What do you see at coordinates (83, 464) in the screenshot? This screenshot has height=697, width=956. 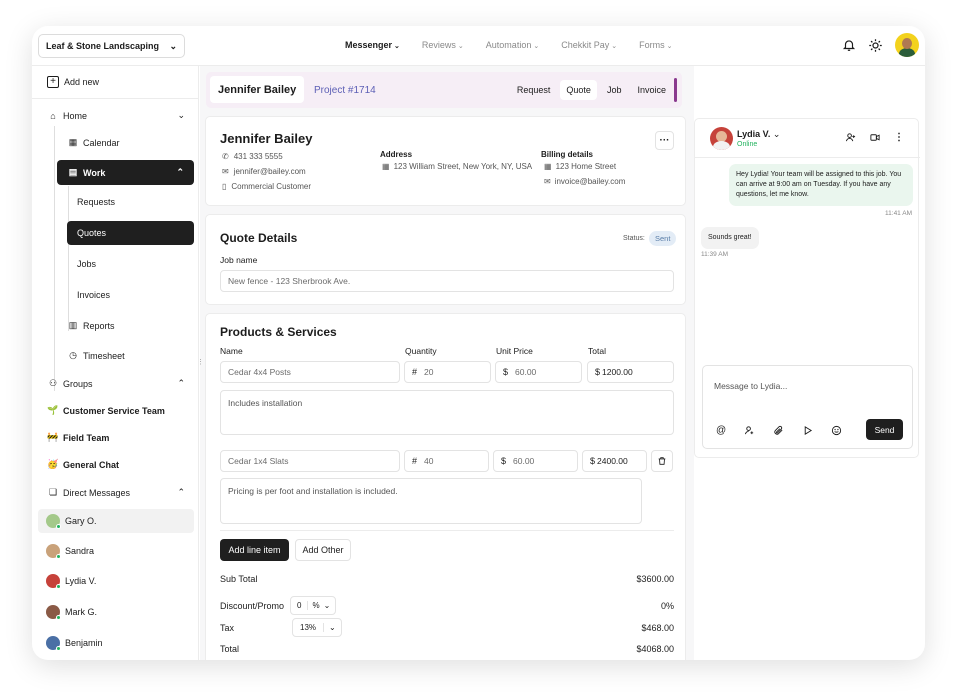 I see `group-general-chat: 🥳 General Chat` at bounding box center [83, 464].